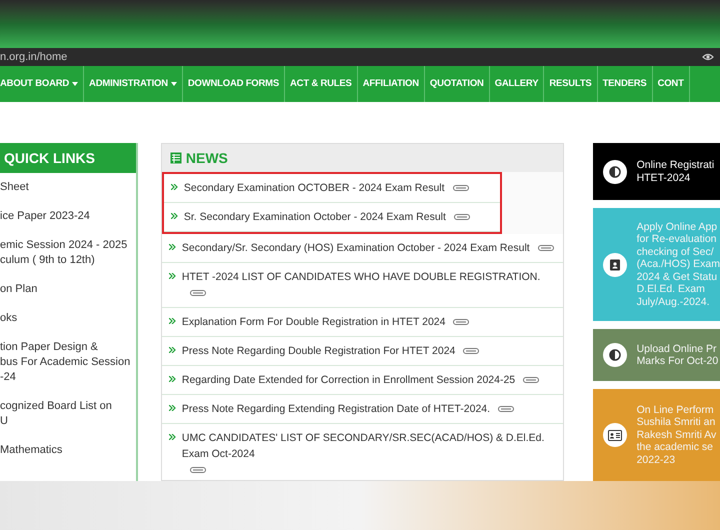 This screenshot has height=530, width=720. I want to click on quick-link: oks, so click(68, 318).